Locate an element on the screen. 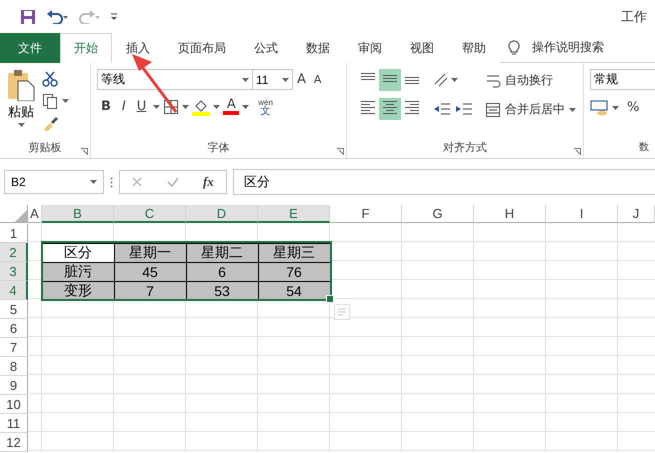 This screenshot has height=453, width=655. wrap-text-button: 自动换行 is located at coordinates (530, 80).